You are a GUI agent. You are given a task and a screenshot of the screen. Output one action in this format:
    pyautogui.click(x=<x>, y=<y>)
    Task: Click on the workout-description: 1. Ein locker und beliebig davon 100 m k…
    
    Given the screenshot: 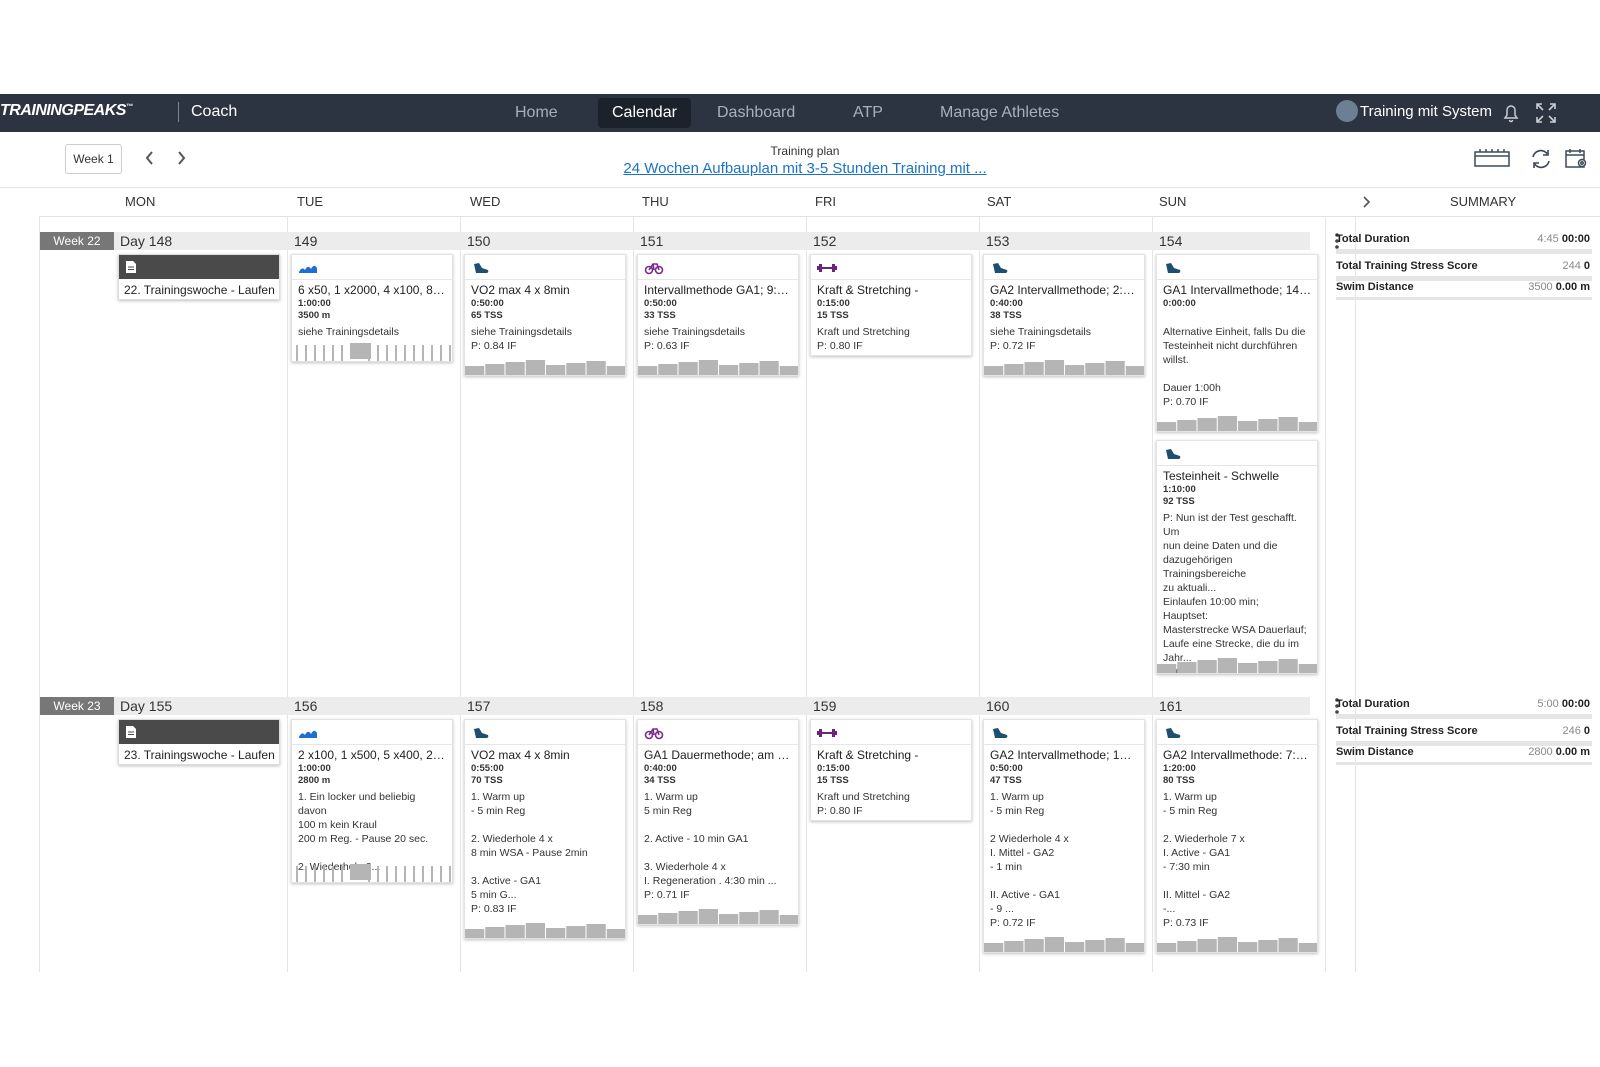 What is the action you would take?
    pyautogui.click(x=363, y=832)
    